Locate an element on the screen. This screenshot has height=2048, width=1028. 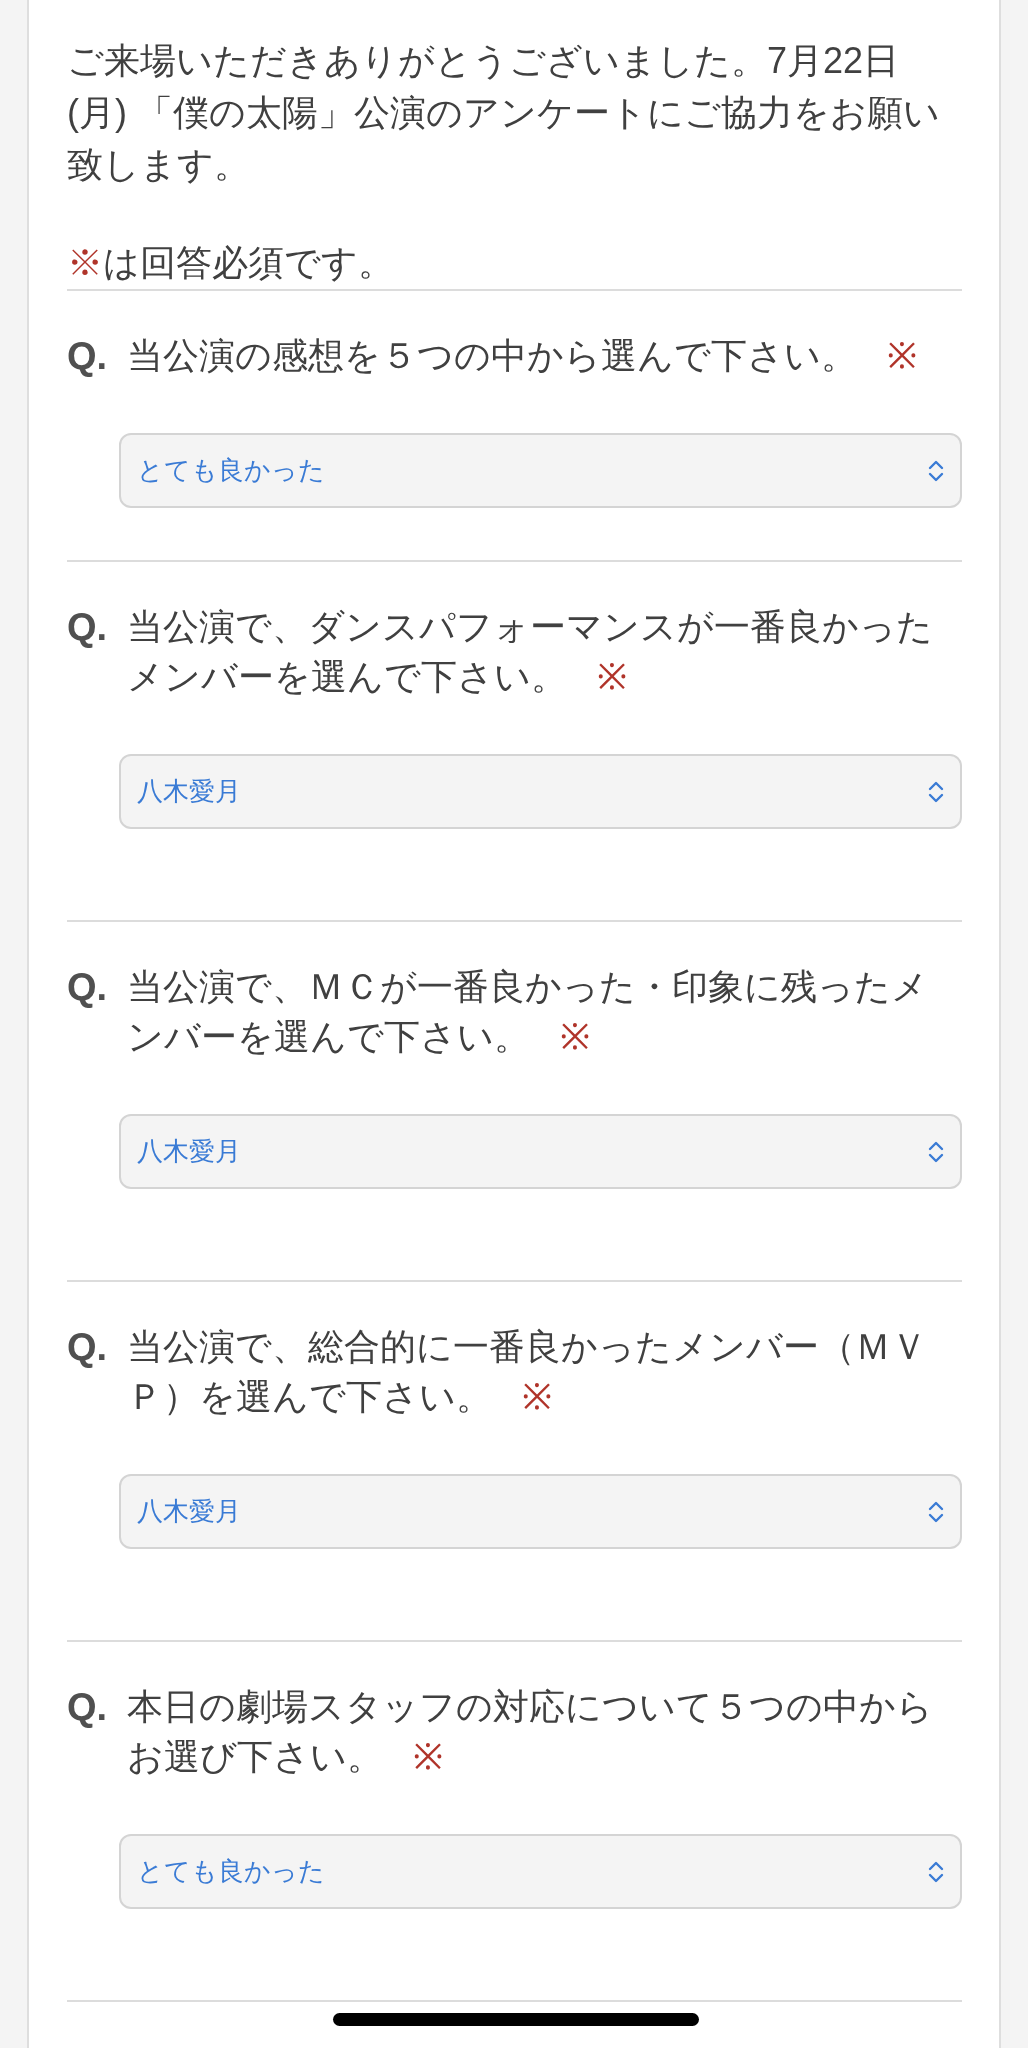
question-text: 当公演で、ダンスパフォーマンスが一番良かったメンバーを選んで下さい。 ※ is located at coordinates (530, 652).